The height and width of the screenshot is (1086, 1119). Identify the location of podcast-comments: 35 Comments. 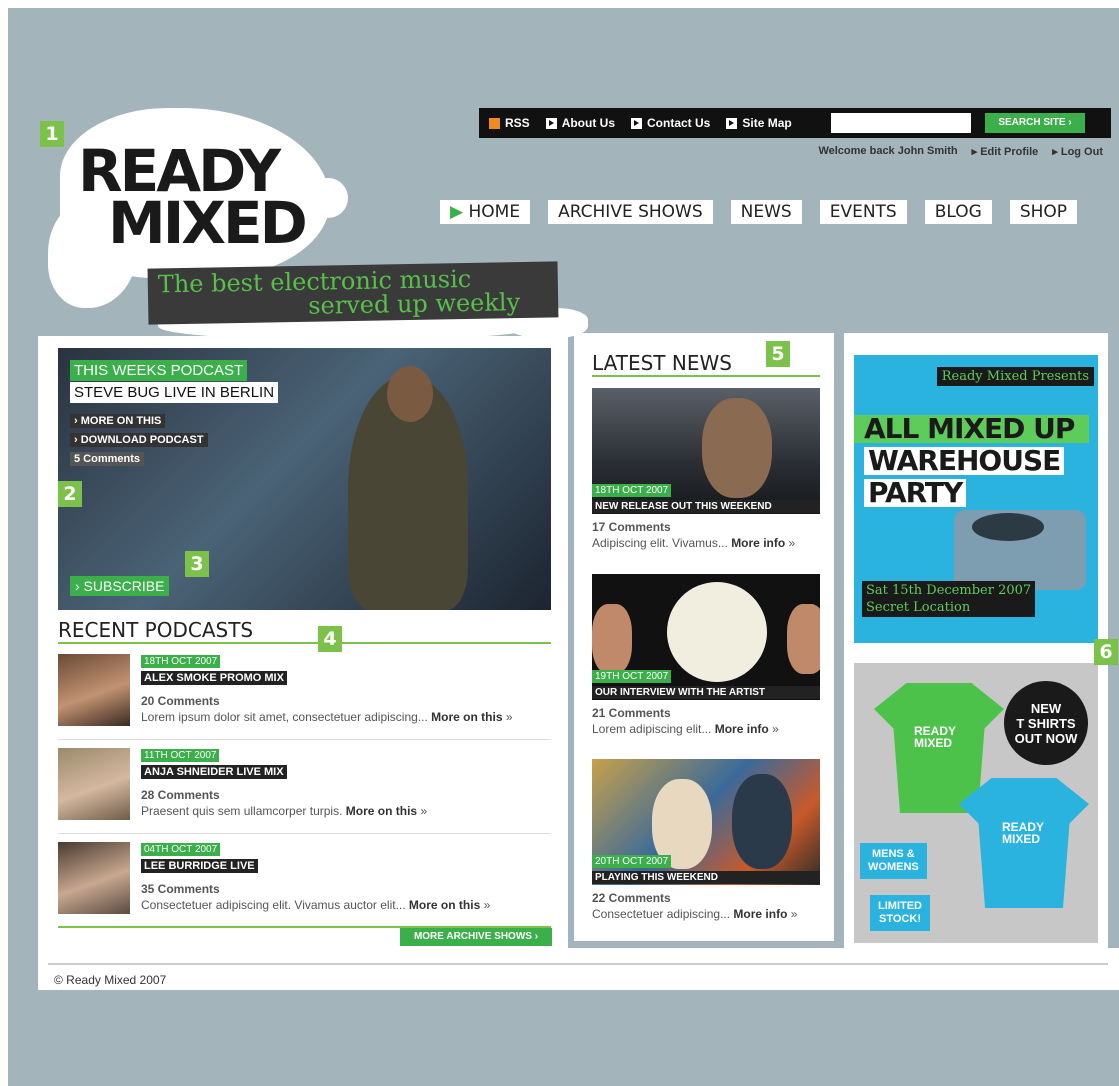
(180, 889).